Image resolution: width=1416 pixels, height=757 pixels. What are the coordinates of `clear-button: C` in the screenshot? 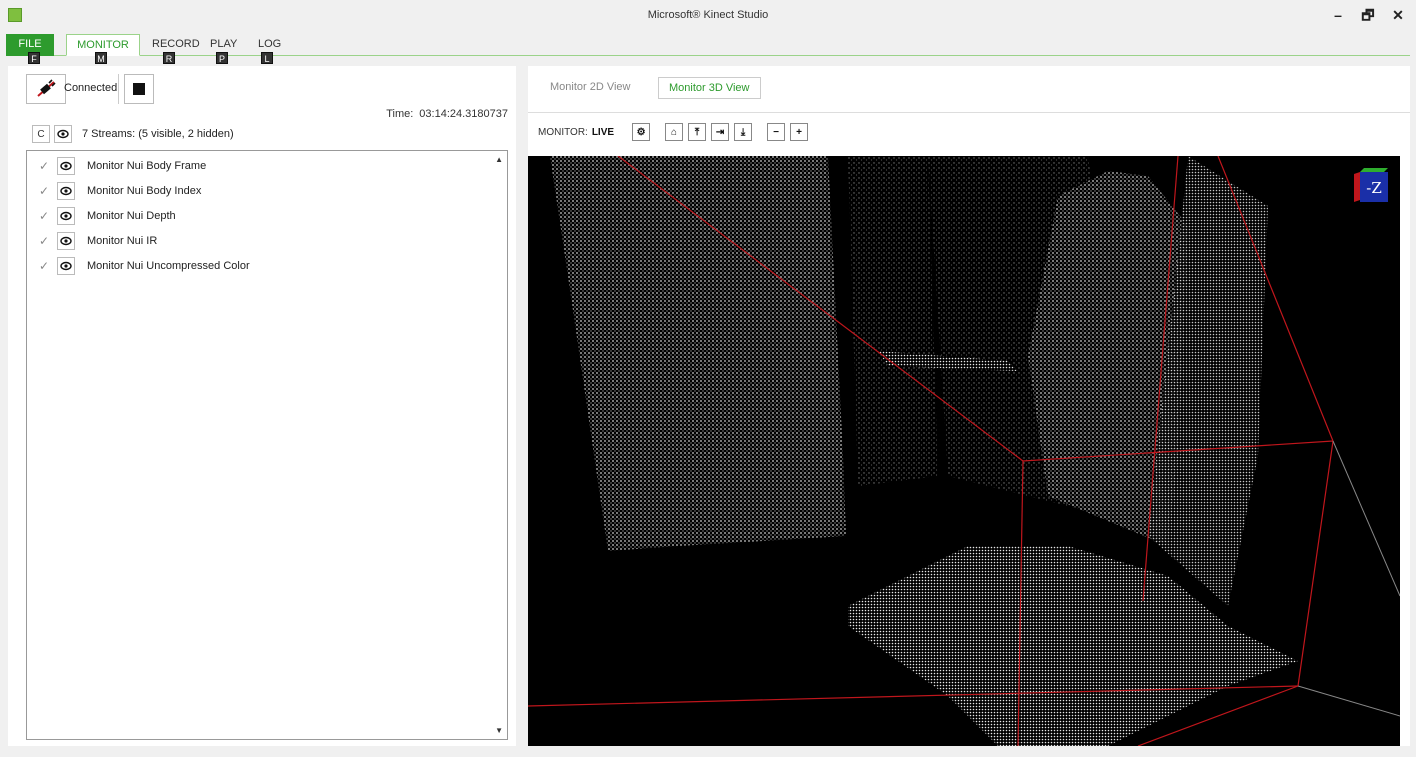 It's located at (41, 134).